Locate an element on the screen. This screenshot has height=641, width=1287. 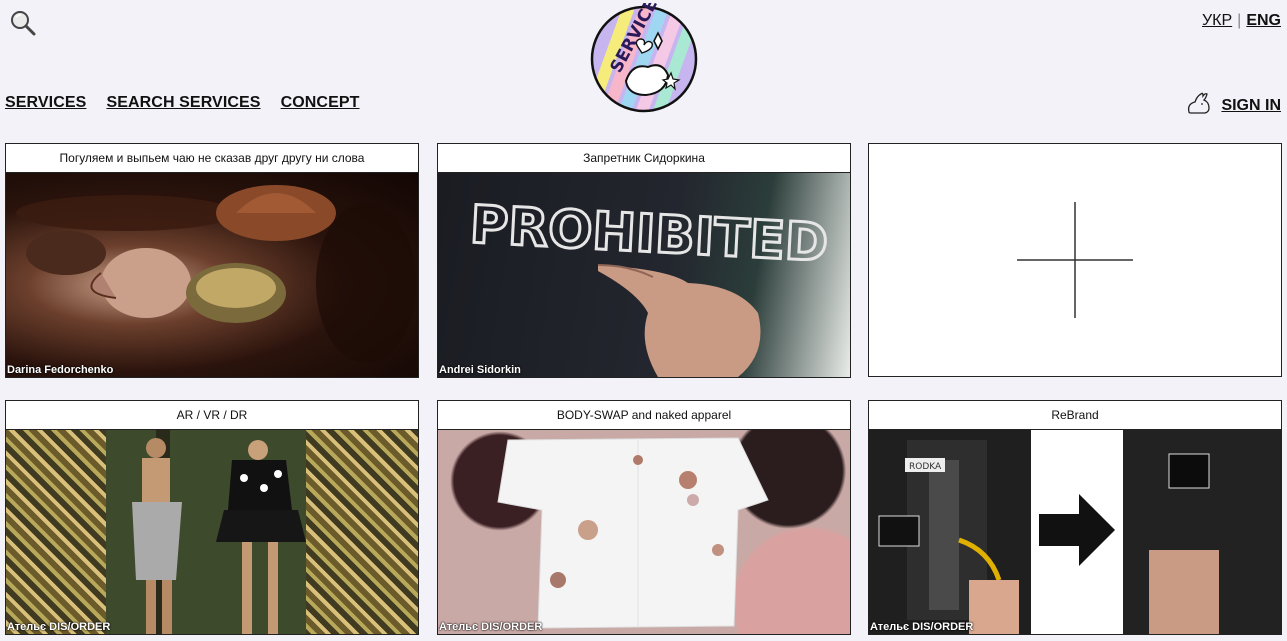
service-card: ReBrand RODKA Ательє DIS/ORDER is located at coordinates (1075, 517).